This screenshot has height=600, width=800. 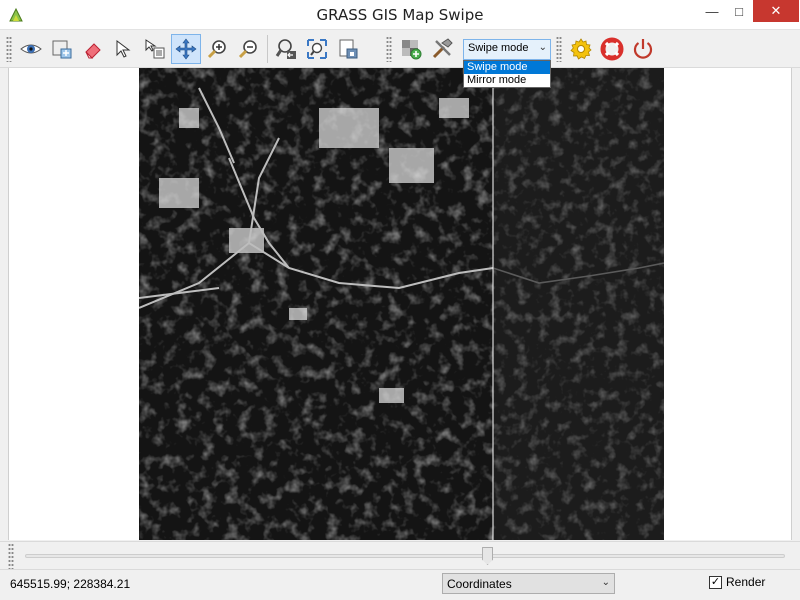 I want to click on display-mode-select: Coordinates ⌄, so click(x=528, y=583).